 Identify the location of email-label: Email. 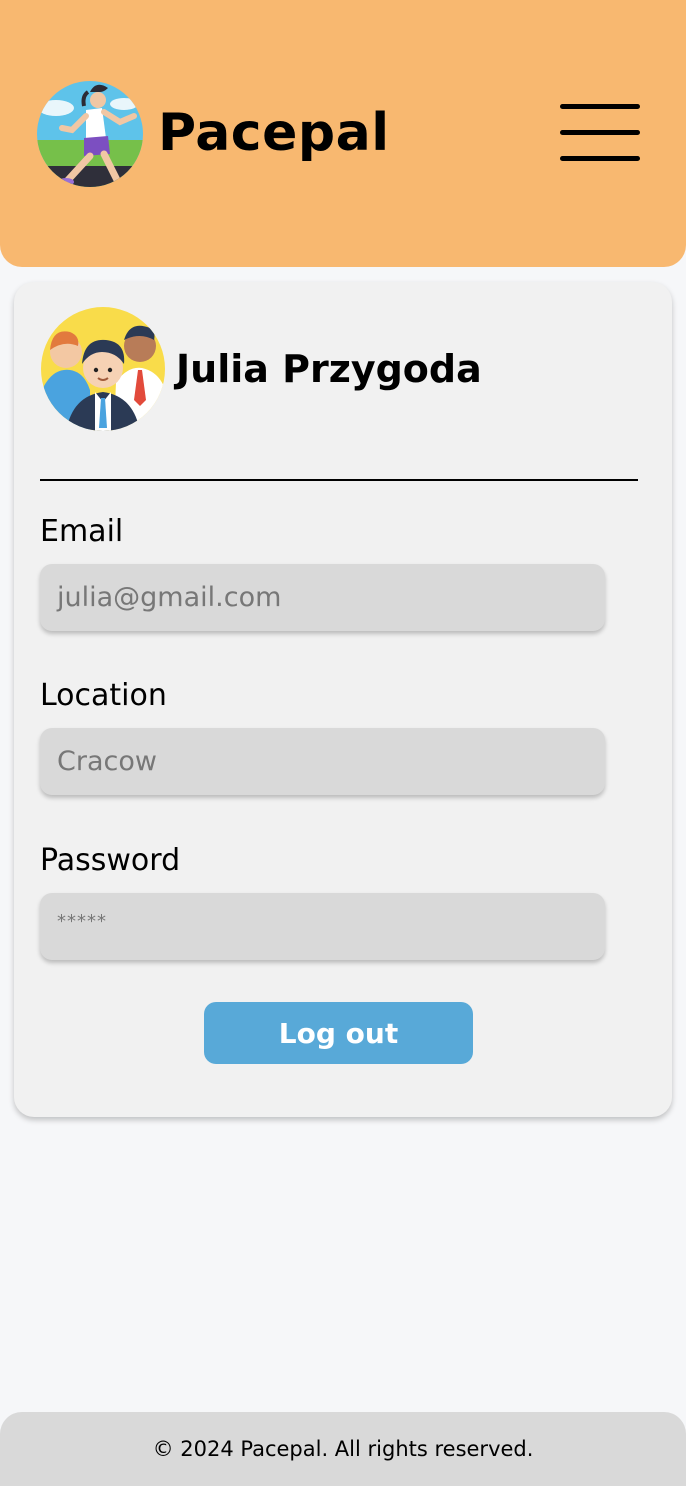
(82, 531).